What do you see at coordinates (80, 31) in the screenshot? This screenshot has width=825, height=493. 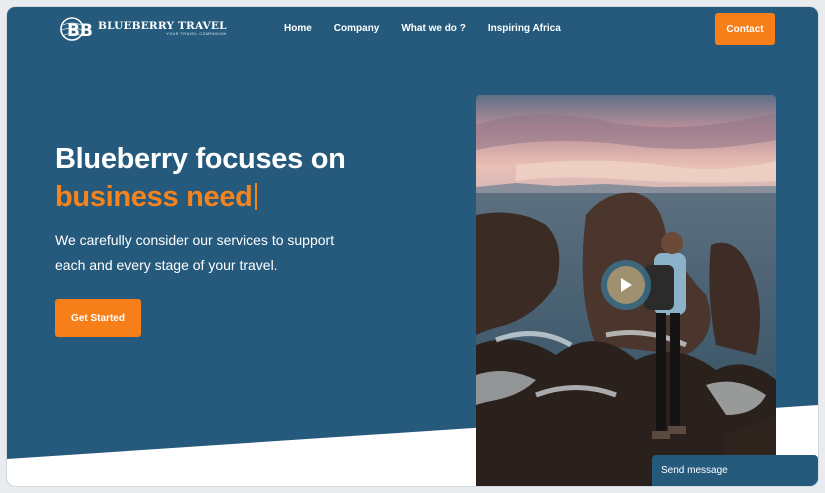 I see `logo-monogram: BB` at bounding box center [80, 31].